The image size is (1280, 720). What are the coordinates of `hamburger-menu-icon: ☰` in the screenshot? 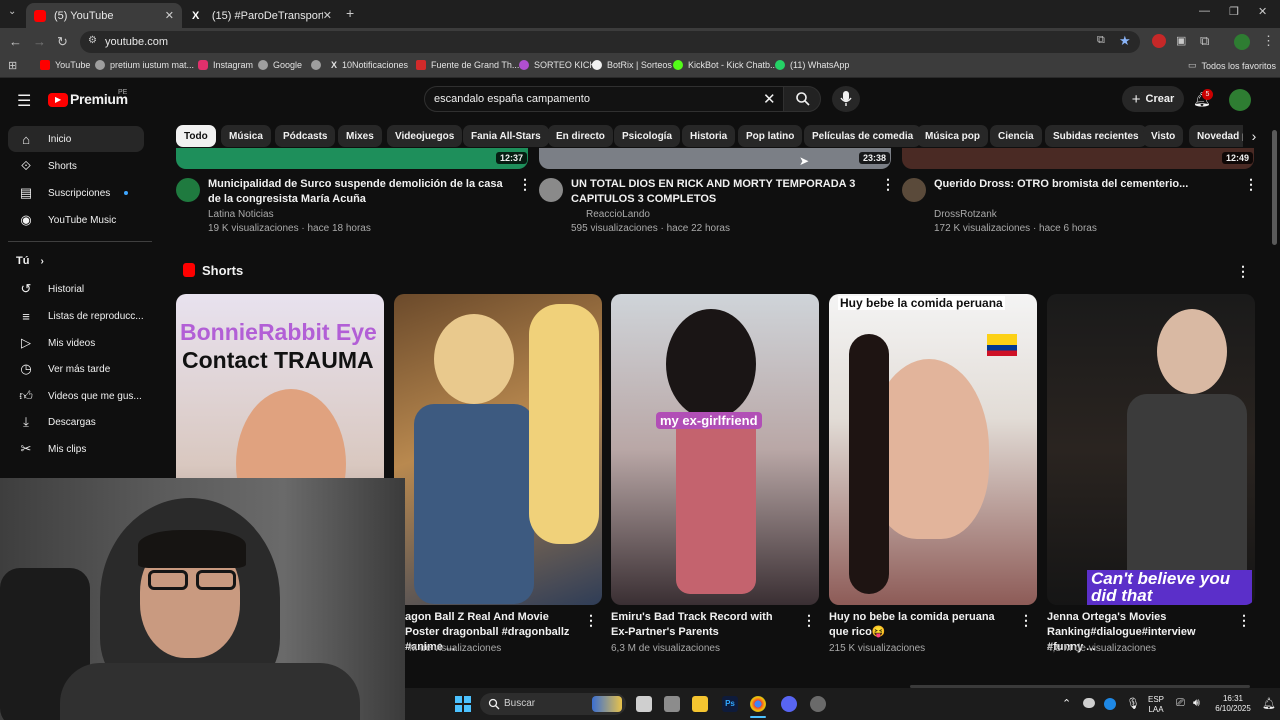 It's located at (24, 101).